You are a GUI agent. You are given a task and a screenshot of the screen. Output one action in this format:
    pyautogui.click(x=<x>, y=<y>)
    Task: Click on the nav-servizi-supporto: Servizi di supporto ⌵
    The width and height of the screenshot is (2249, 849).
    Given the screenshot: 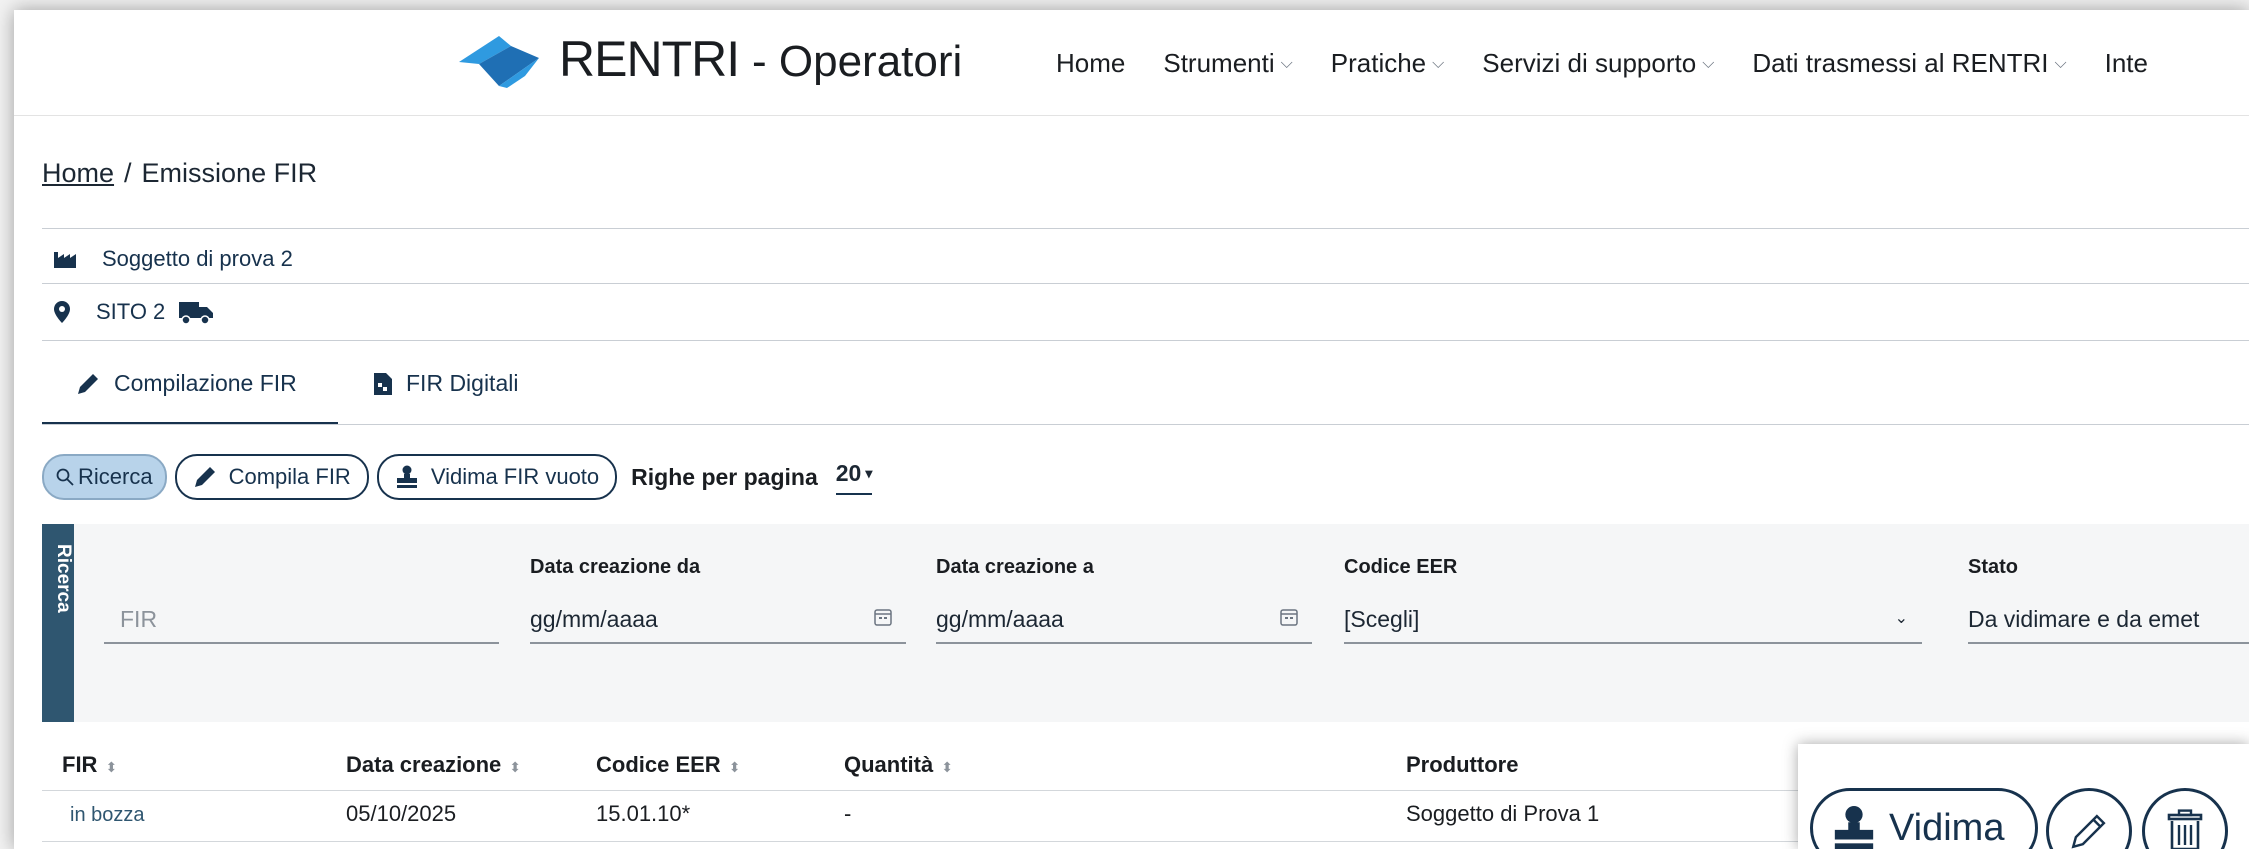 What is the action you would take?
    pyautogui.click(x=1598, y=63)
    